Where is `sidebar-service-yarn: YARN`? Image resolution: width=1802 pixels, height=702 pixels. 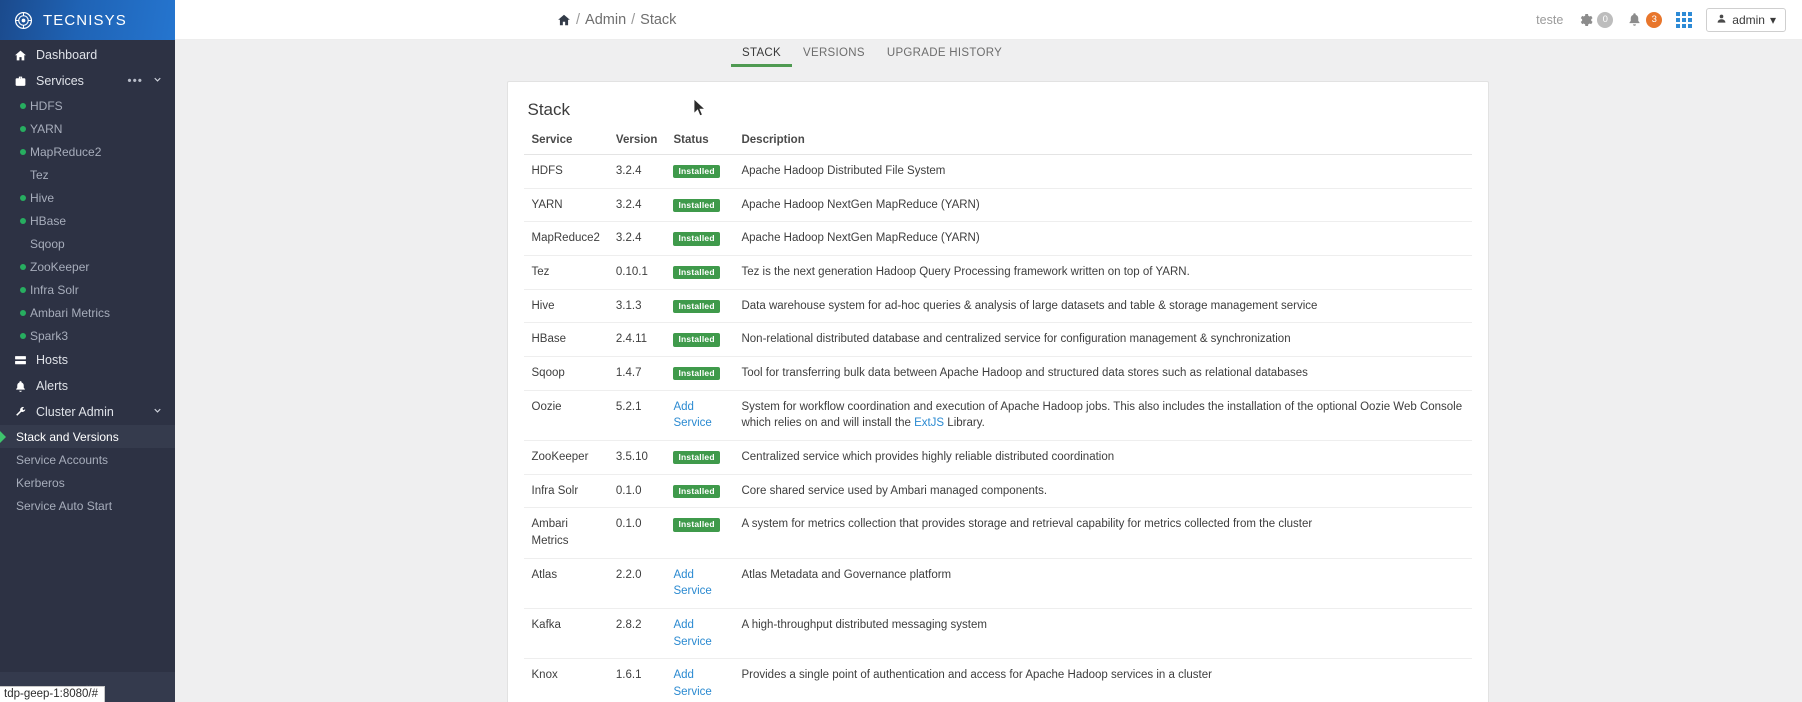 sidebar-service-yarn: YARN is located at coordinates (87, 128).